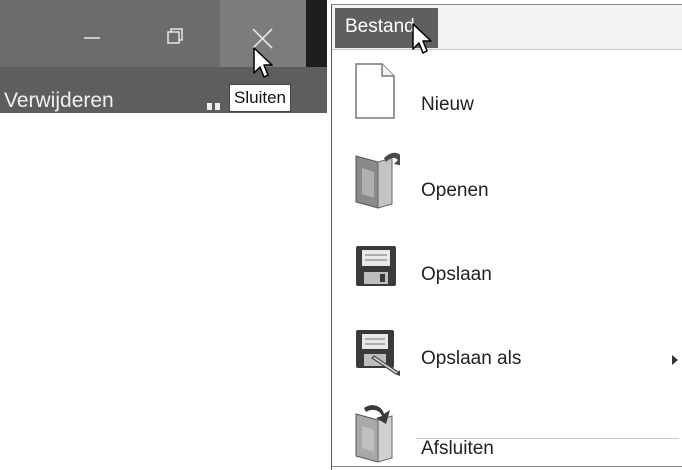 Image resolution: width=682 pixels, height=470 pixels. I want to click on menu-item-label: Opslaan als, so click(471, 358).